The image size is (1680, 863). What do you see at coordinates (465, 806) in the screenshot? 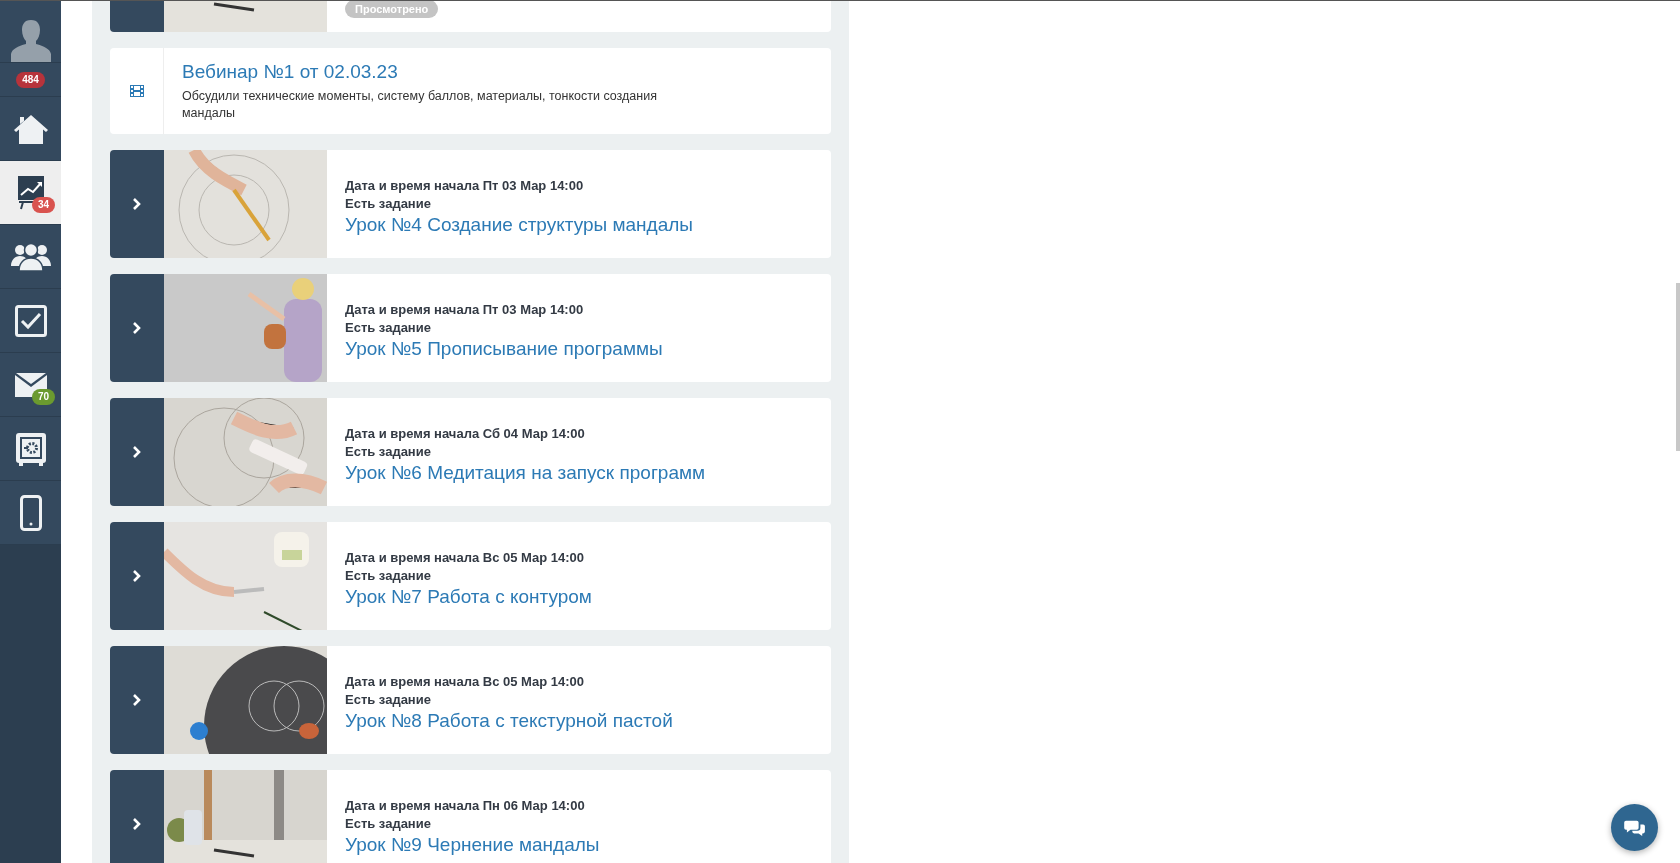
I see `start-time: Дата и время начала Пн 06 Мар 14:00` at bounding box center [465, 806].